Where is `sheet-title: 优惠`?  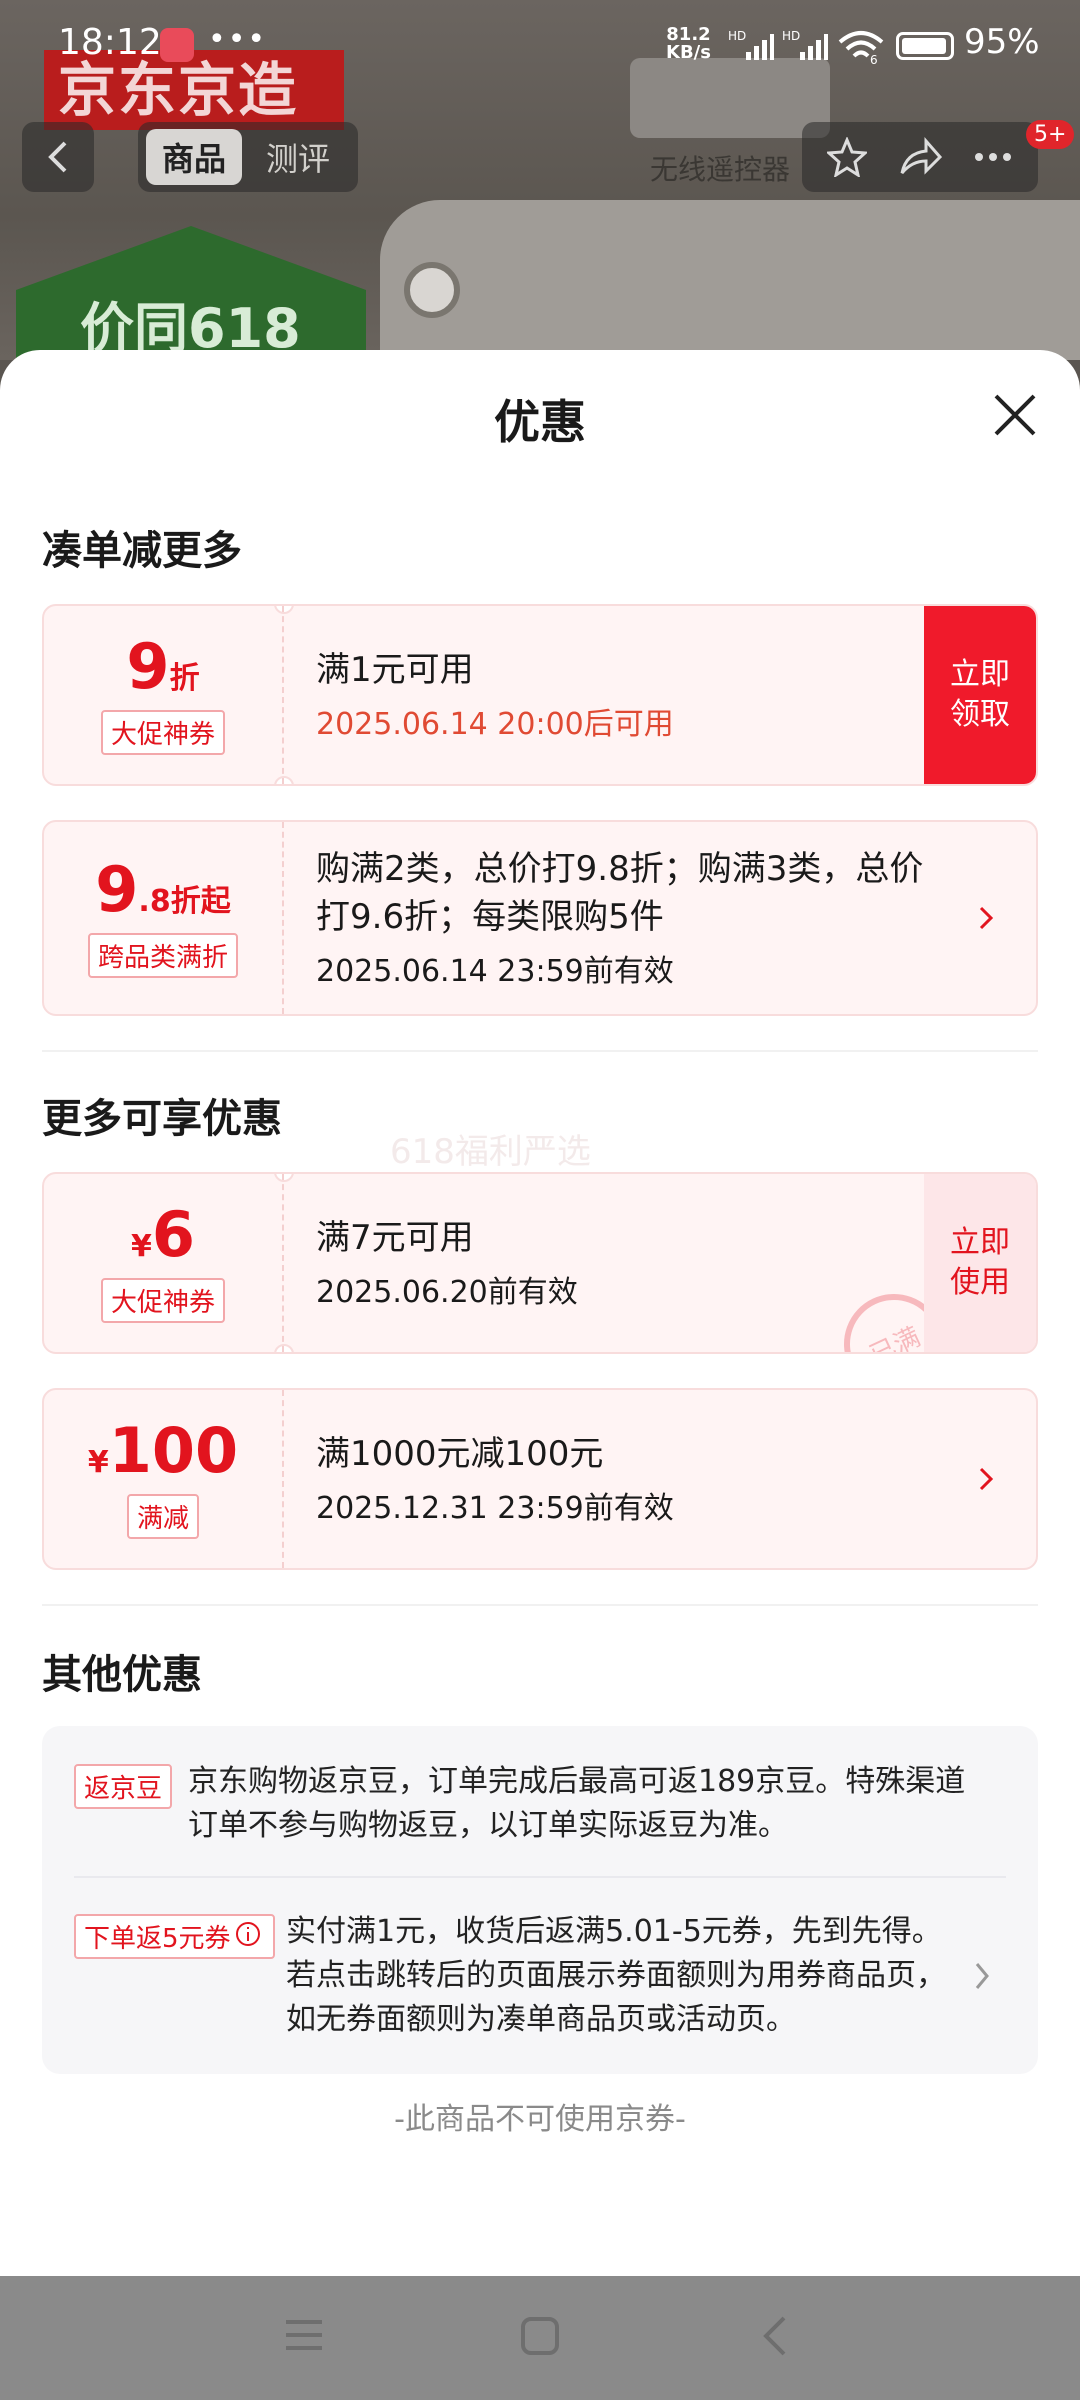 sheet-title: 优惠 is located at coordinates (540, 422).